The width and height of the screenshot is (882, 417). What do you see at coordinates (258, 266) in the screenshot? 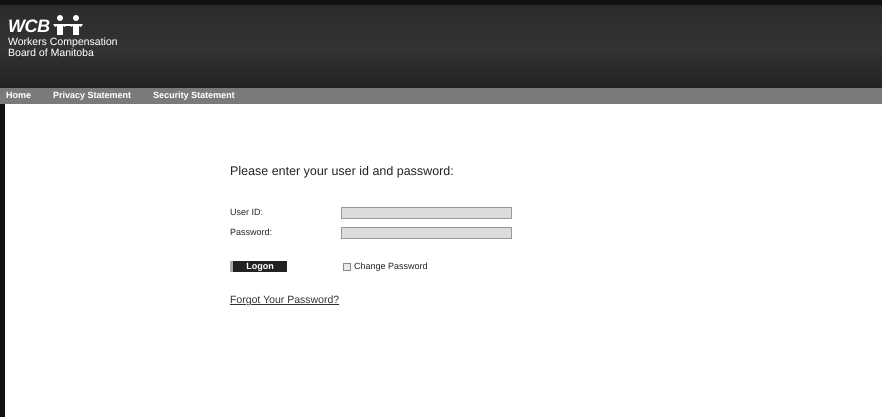
I see `logon-button: Logon` at bounding box center [258, 266].